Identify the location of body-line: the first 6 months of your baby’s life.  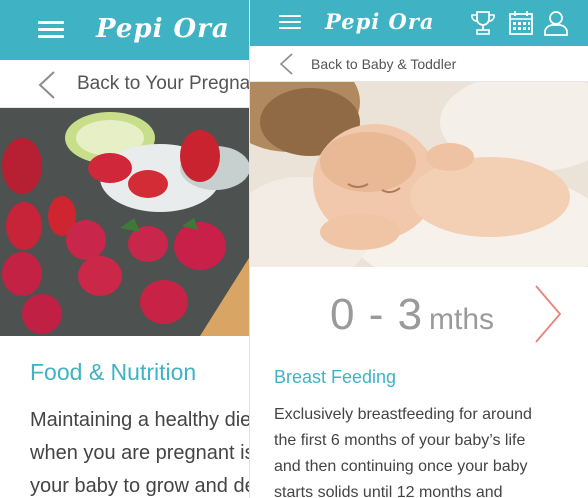
(400, 440).